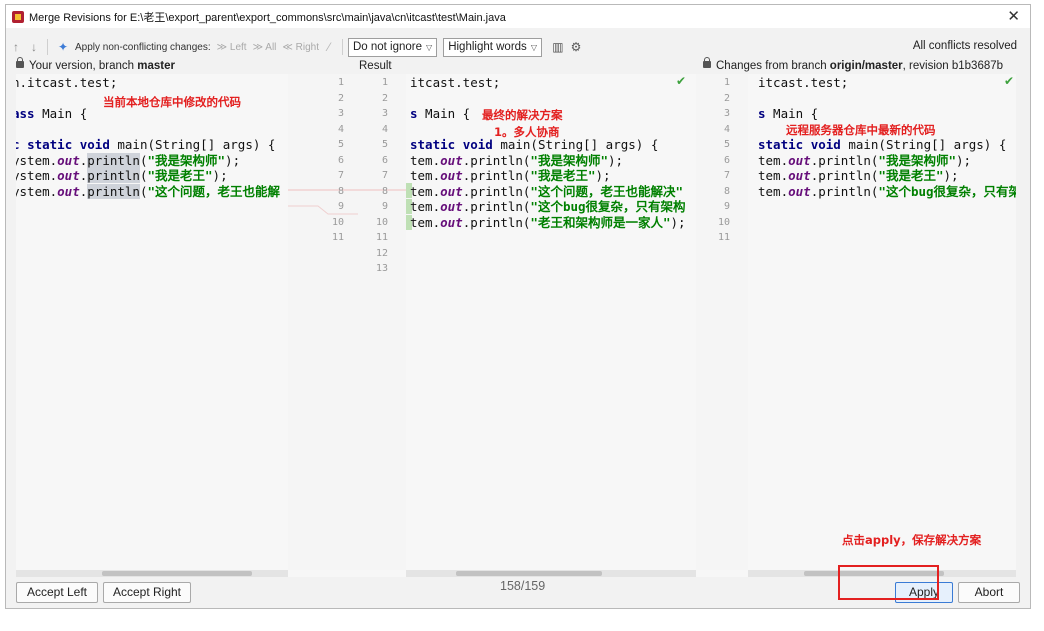  Describe the element at coordinates (722, 322) in the screenshot. I see `result-right-gutter: 1 2 3 4 5 6 7 8 9 10 11` at that location.